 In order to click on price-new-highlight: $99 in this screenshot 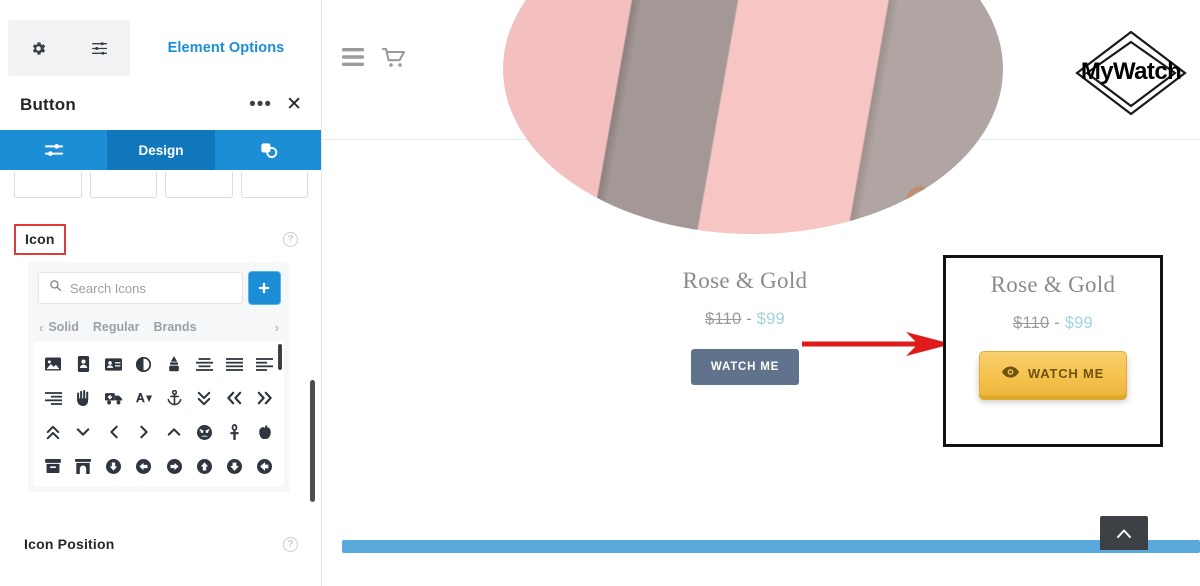, I will do `click(1078, 323)`.